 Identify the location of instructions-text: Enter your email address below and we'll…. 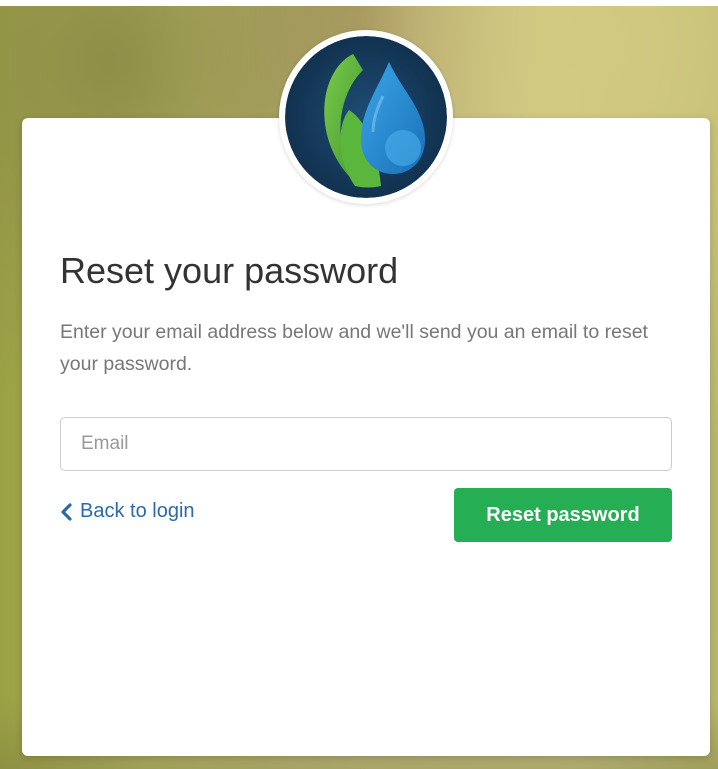
(354, 348).